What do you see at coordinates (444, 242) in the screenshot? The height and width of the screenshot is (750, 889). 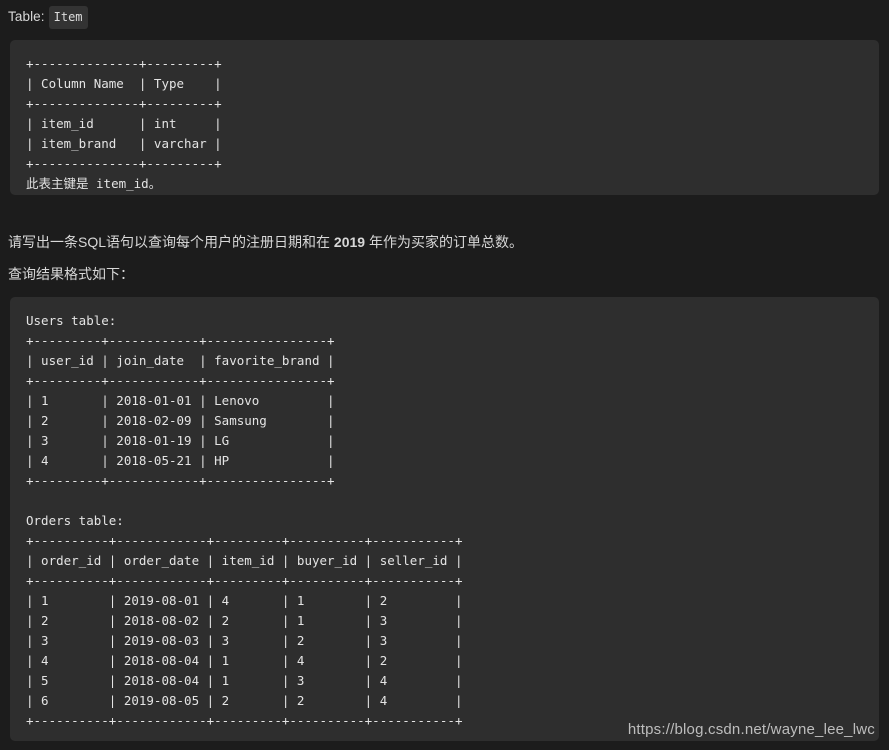 I see `question-suffix: 年作为买家的订单总数。` at bounding box center [444, 242].